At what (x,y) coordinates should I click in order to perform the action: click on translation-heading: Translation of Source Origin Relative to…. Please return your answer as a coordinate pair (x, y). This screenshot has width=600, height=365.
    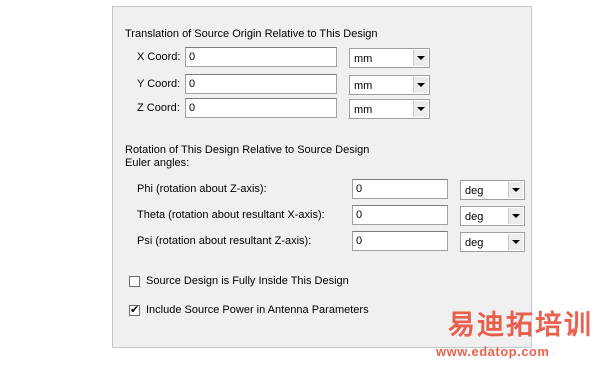
    Looking at the image, I should click on (251, 34).